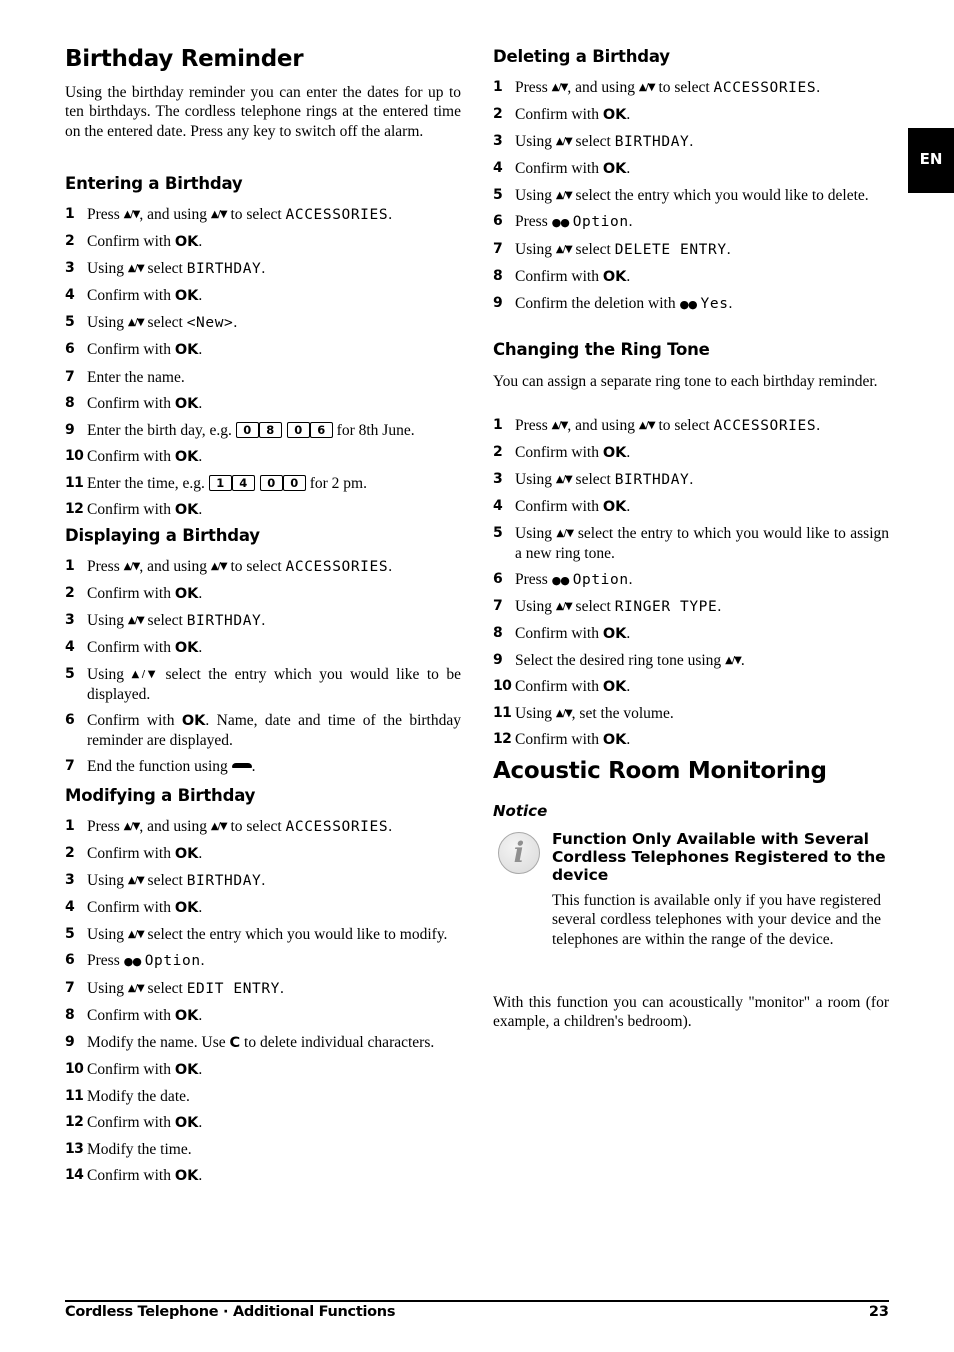 The width and height of the screenshot is (954, 1352). Describe the element at coordinates (601, 349) in the screenshot. I see `section-title-ring-tone: Changing the Ring Tone` at that location.